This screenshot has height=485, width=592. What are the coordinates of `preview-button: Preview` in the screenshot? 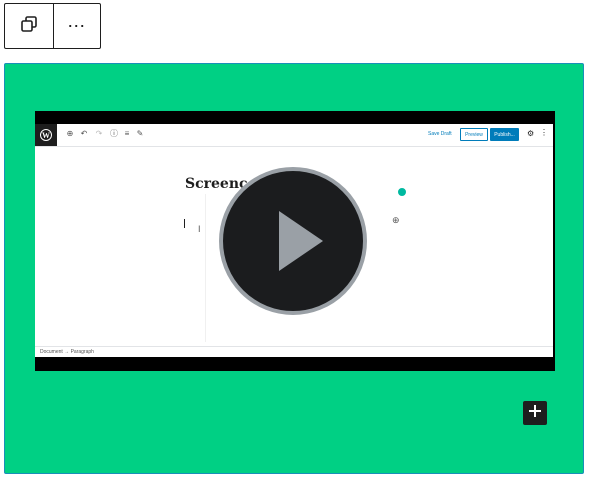 It's located at (474, 134).